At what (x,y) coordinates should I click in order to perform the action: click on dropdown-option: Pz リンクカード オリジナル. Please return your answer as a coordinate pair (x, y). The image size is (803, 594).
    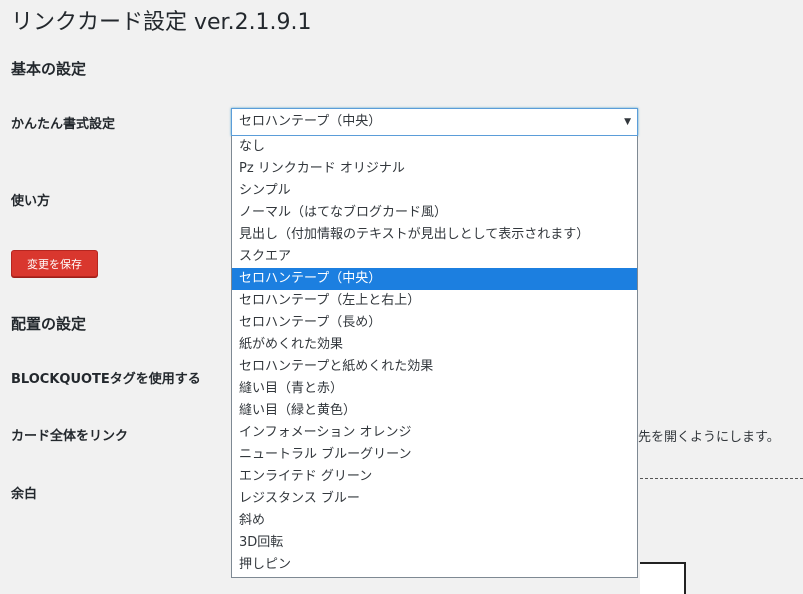
    Looking at the image, I should click on (434, 169).